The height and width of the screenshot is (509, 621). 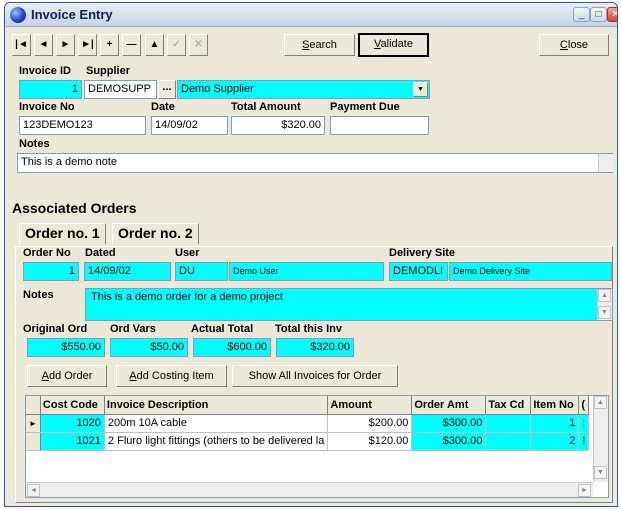 I want to click on associated-orders-heading: Associated Orders, so click(x=74, y=208).